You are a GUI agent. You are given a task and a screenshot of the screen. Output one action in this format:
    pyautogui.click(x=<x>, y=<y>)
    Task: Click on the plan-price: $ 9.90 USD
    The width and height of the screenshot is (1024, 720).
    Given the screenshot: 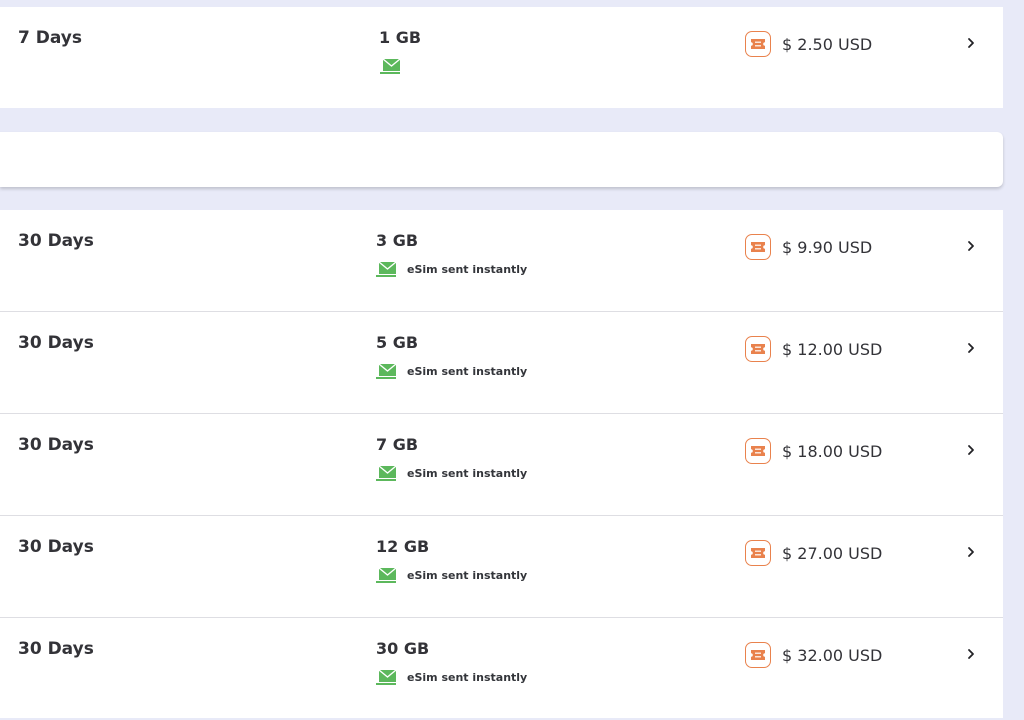 What is the action you would take?
    pyautogui.click(x=827, y=247)
    